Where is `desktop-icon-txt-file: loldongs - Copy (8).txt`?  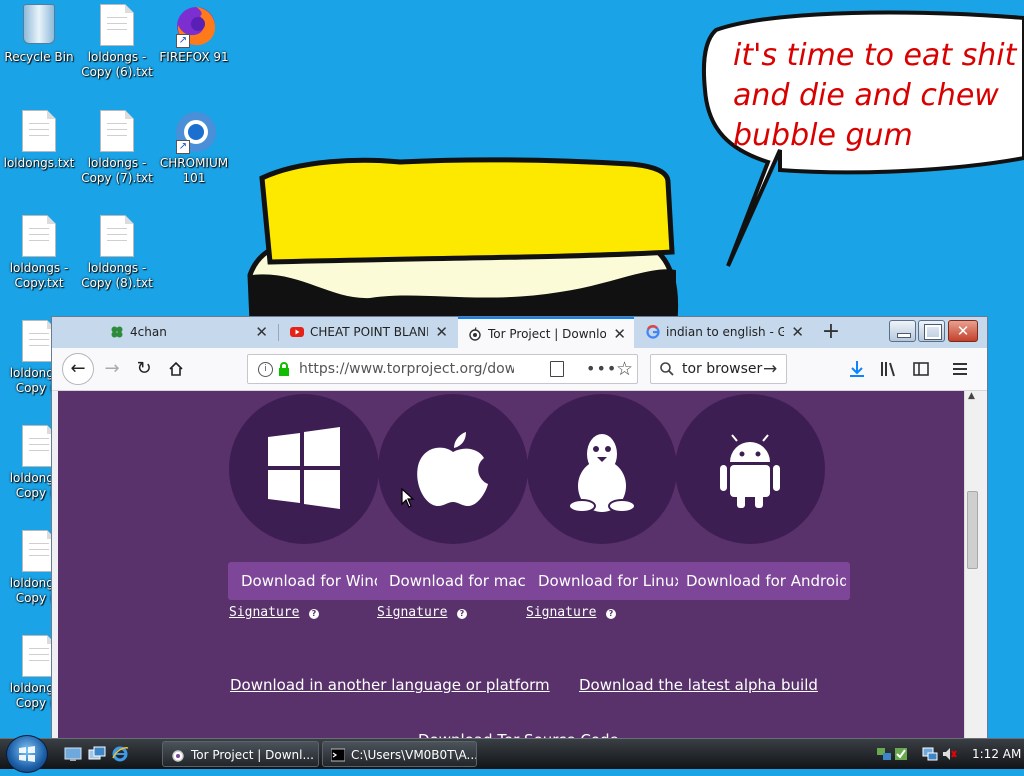
desktop-icon-txt-file: loldongs - Copy (8).txt is located at coordinates (117, 253).